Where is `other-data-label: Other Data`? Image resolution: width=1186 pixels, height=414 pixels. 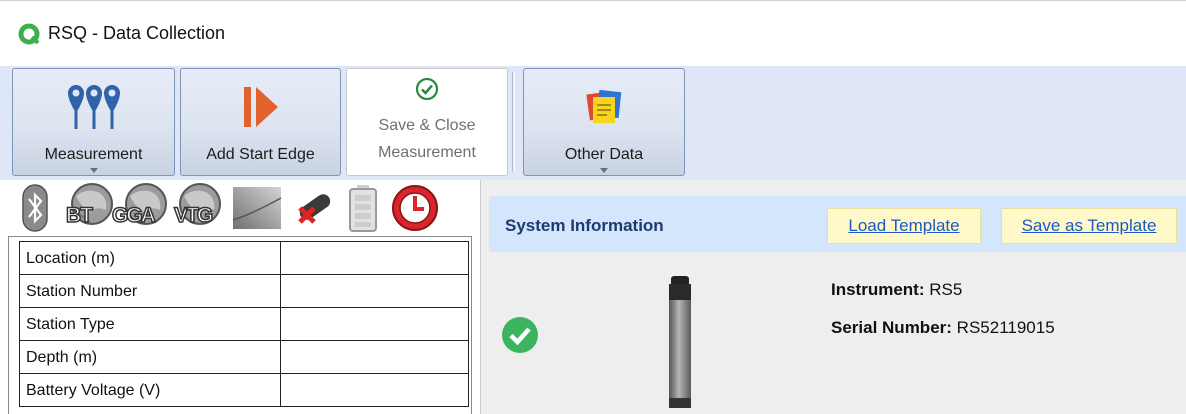 other-data-label: Other Data is located at coordinates (604, 154).